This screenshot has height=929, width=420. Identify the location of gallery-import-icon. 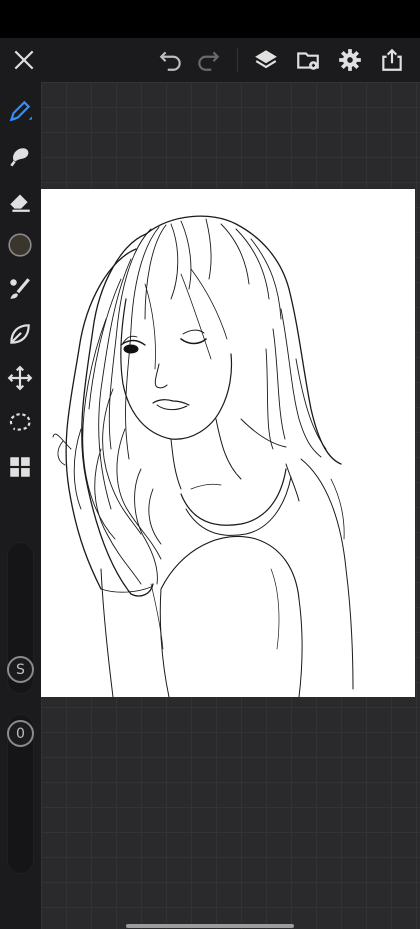
(308, 61).